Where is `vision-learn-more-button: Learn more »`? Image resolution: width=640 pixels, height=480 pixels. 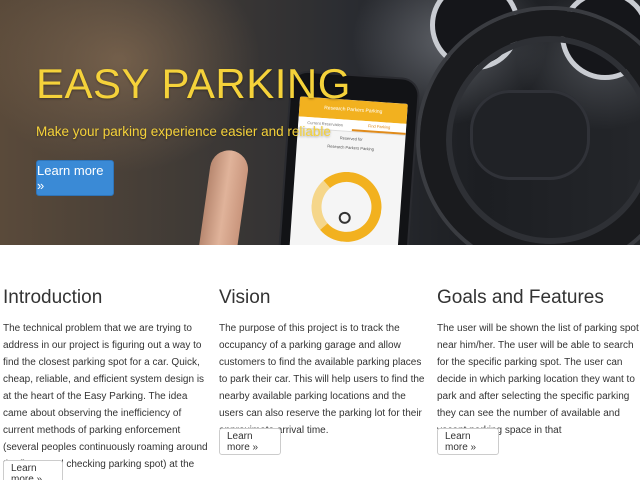
vision-learn-more-button: Learn more » is located at coordinates (250, 441).